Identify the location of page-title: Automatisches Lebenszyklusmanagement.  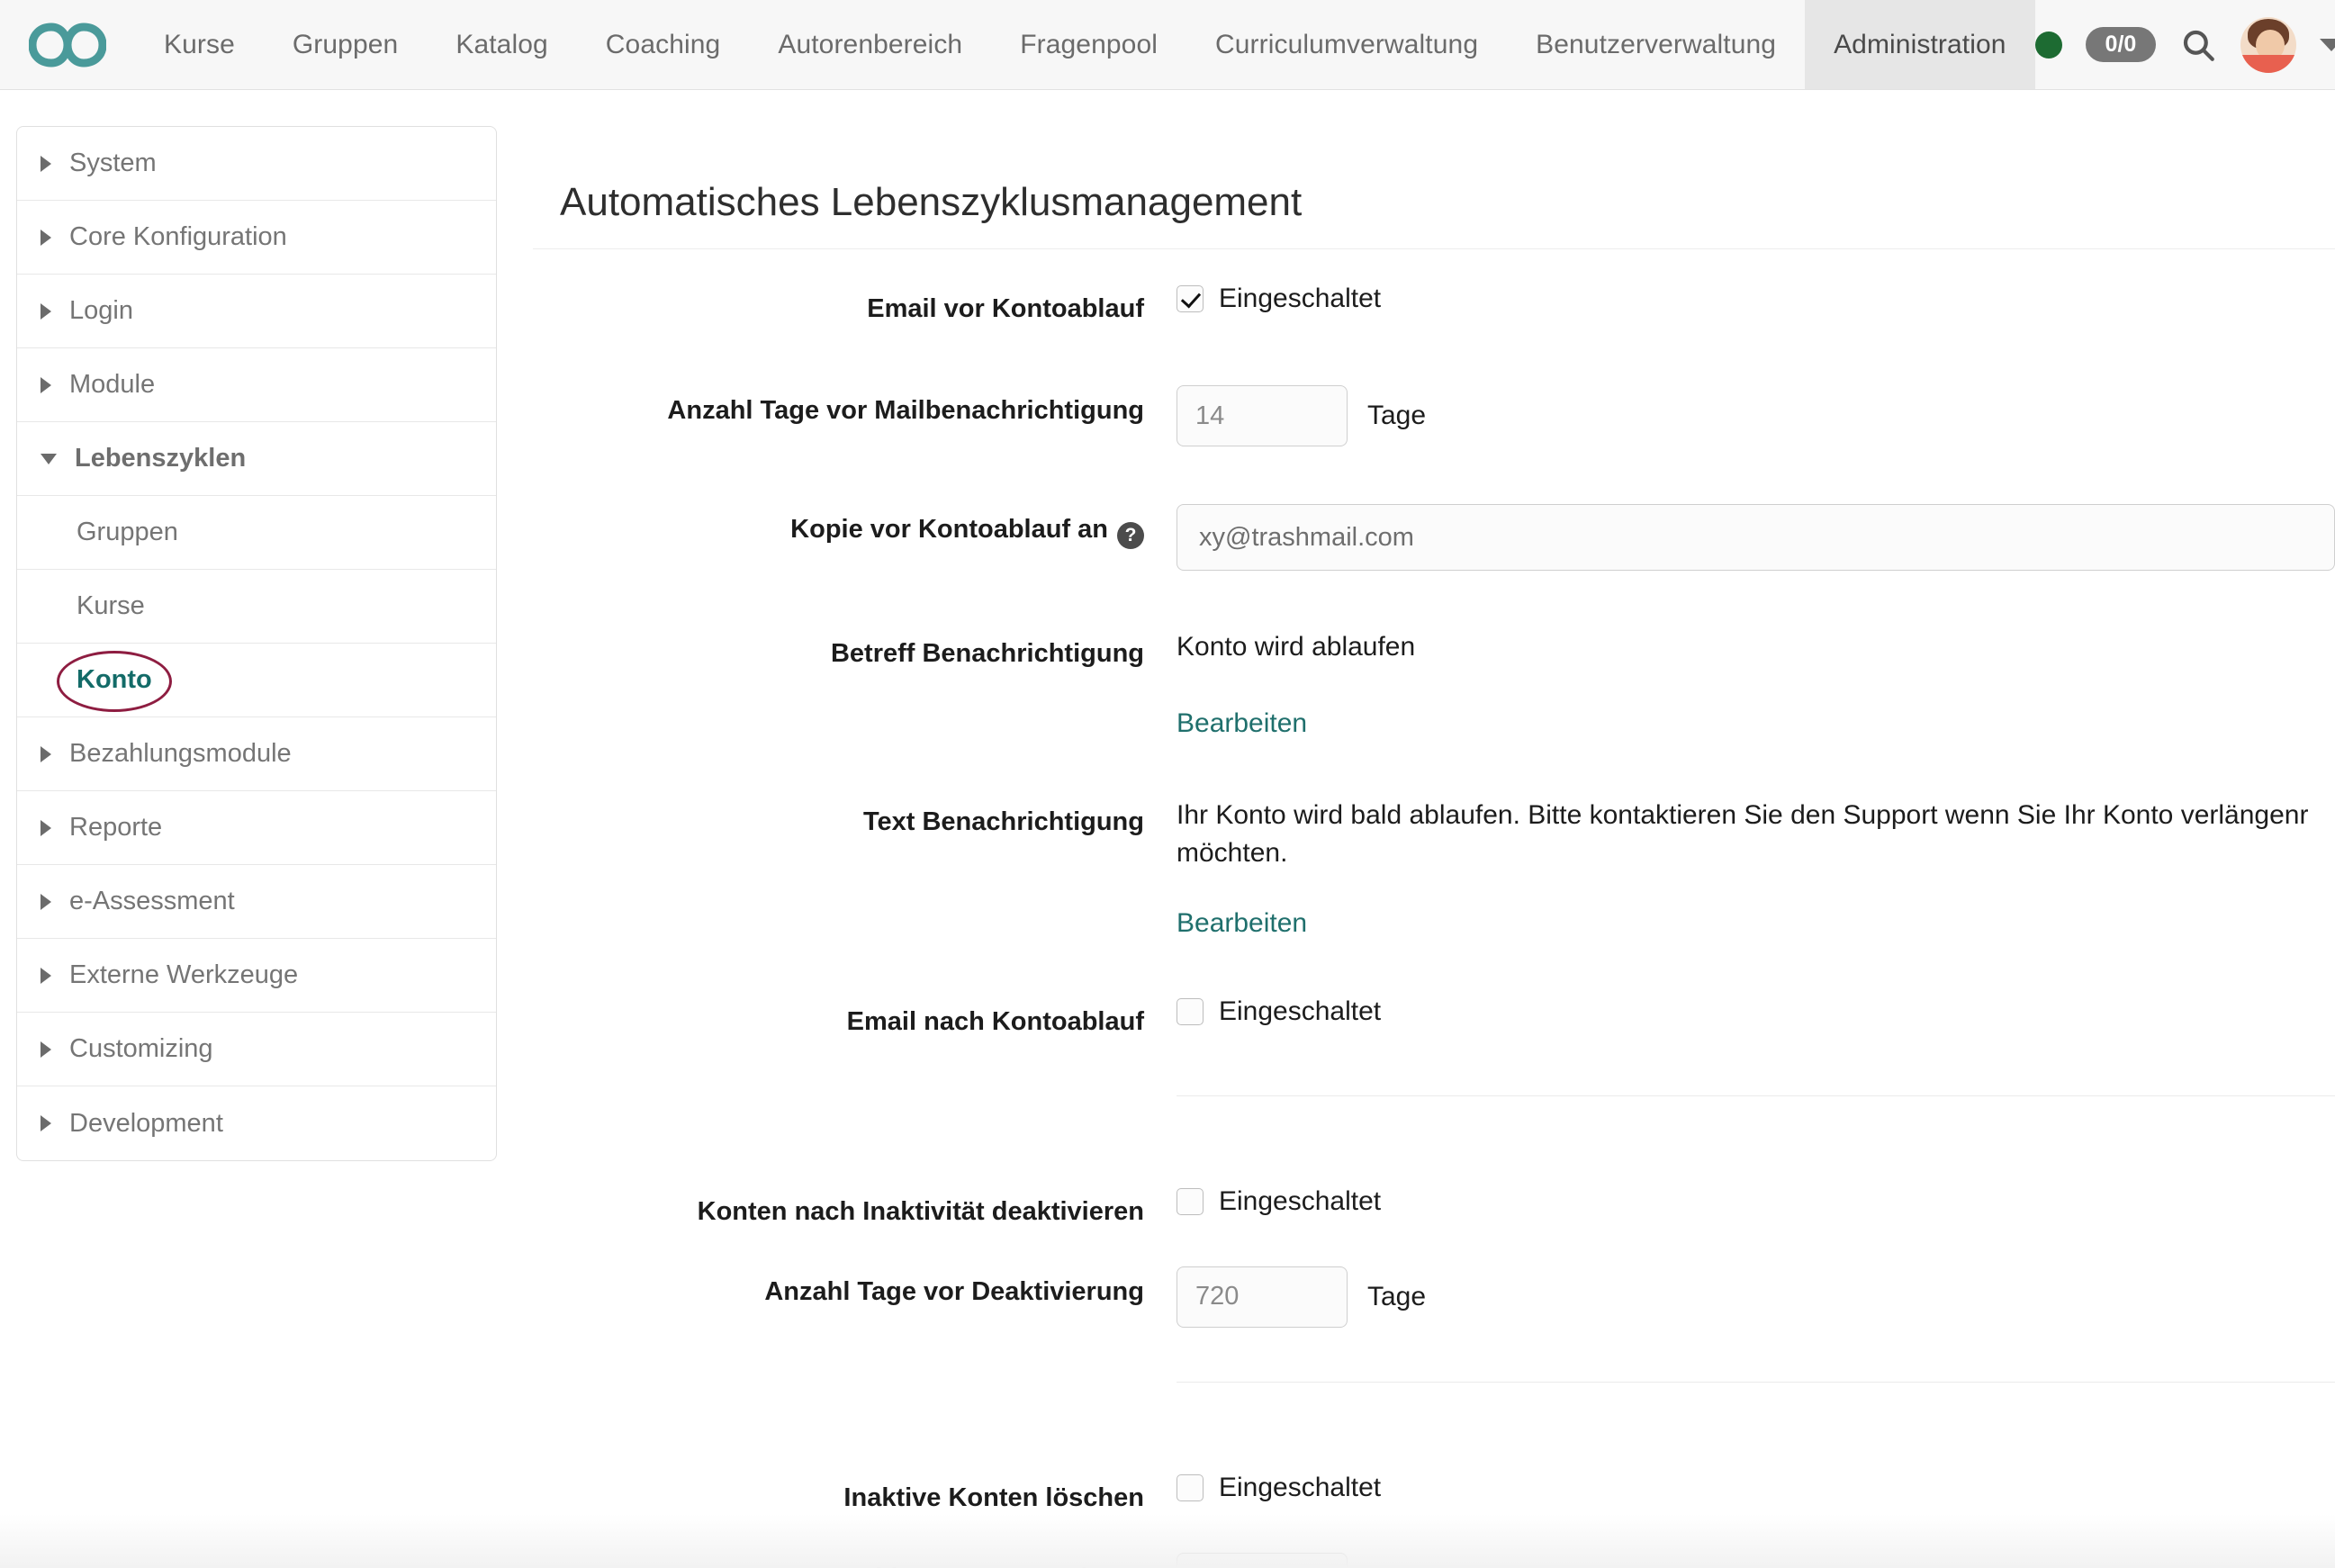
(1434, 188).